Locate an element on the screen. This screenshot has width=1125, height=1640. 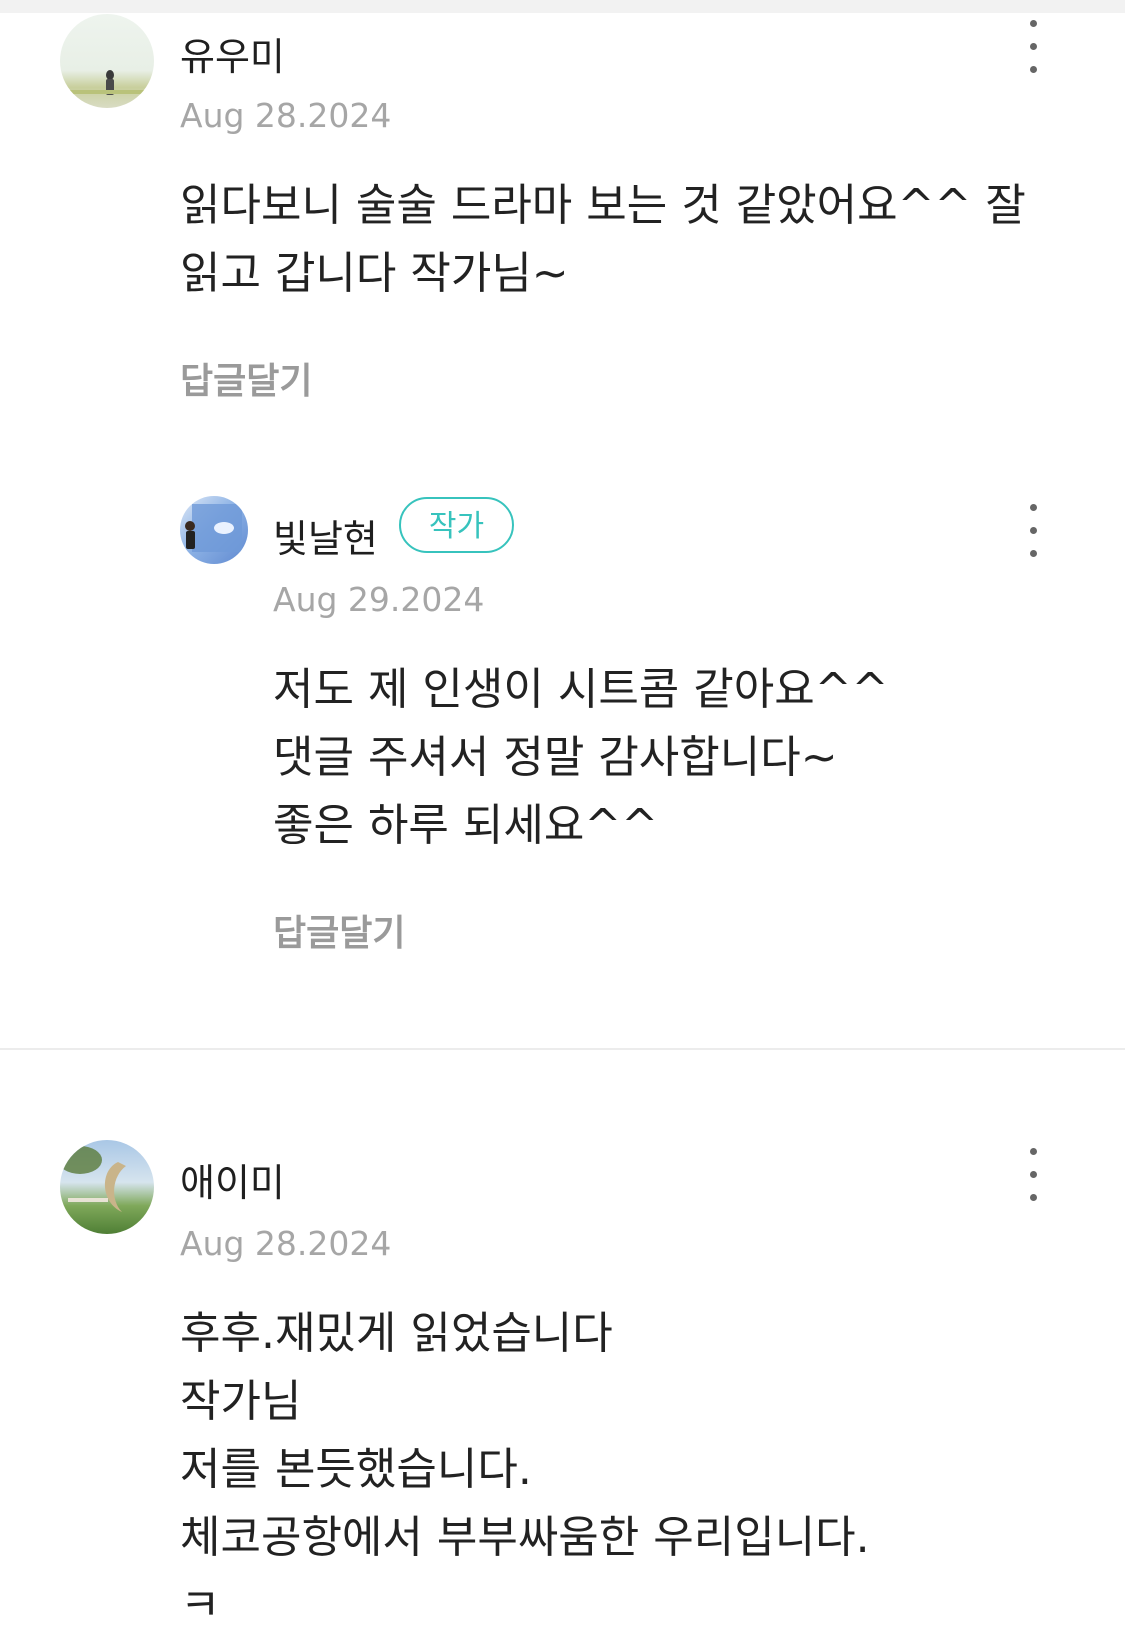
reply-text-line: 좋은 하루 되세요^^ is located at coordinates (466, 825).